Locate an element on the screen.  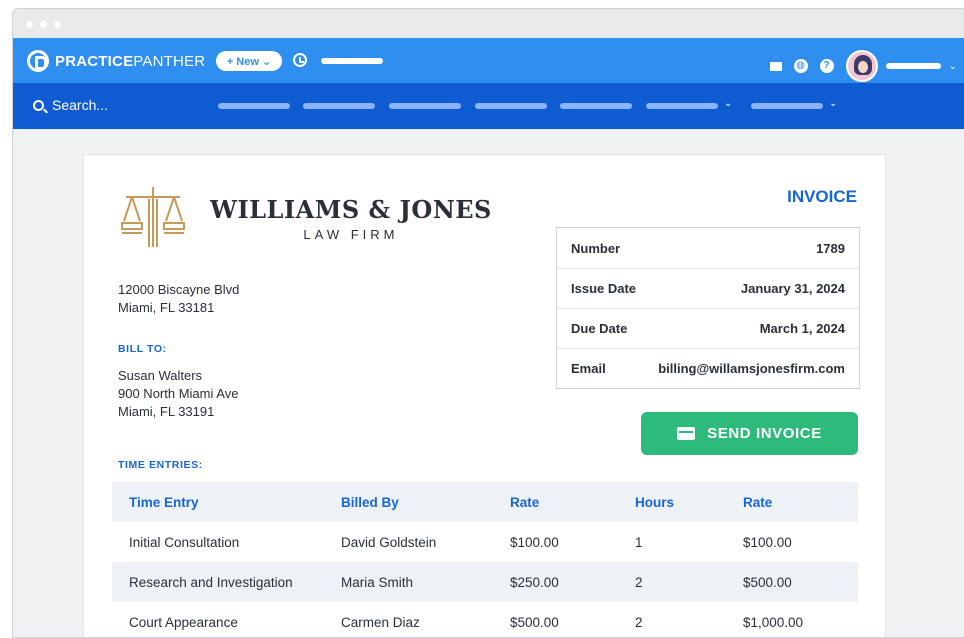
table-cell: $250.00 is located at coordinates (534, 582).